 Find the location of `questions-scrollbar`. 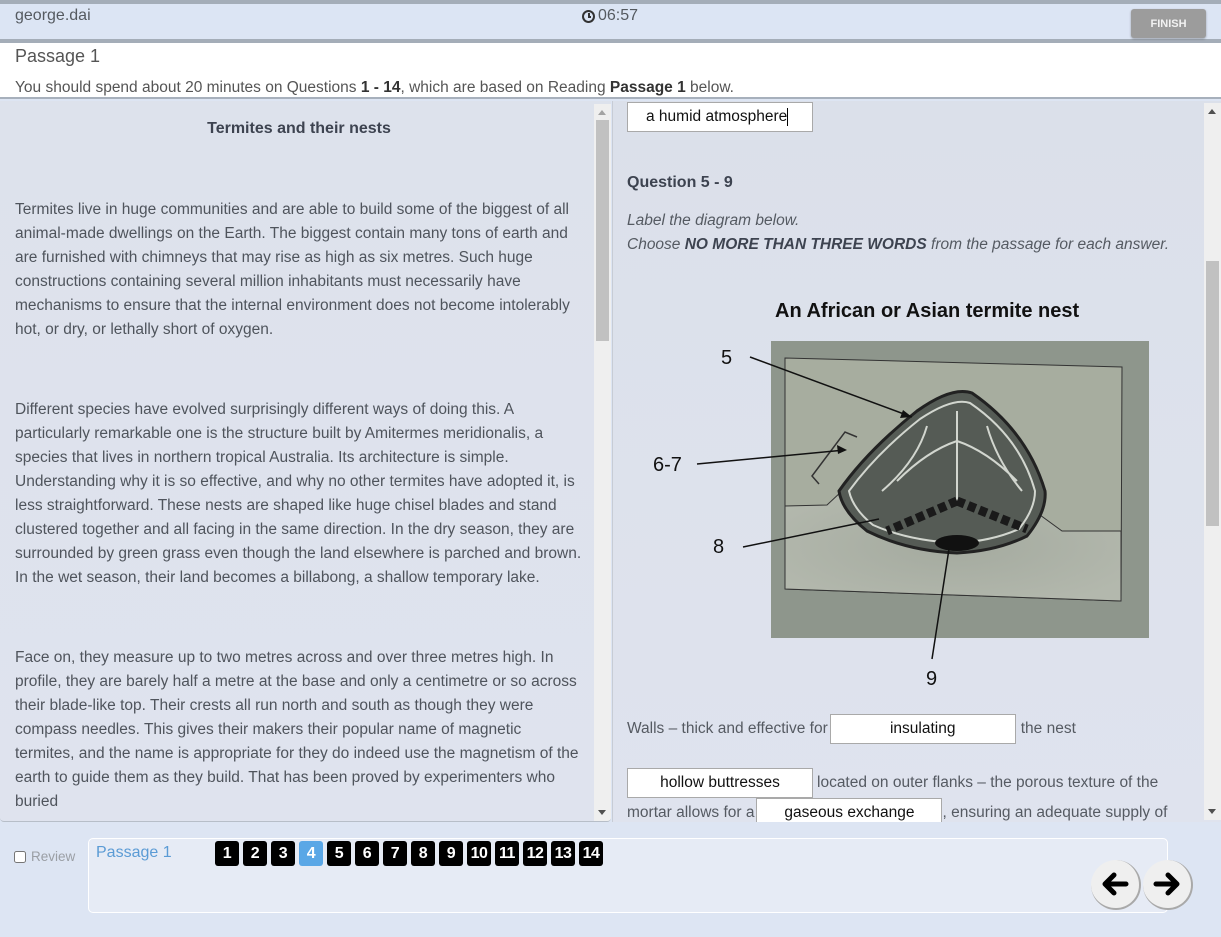

questions-scrollbar is located at coordinates (1212, 461).